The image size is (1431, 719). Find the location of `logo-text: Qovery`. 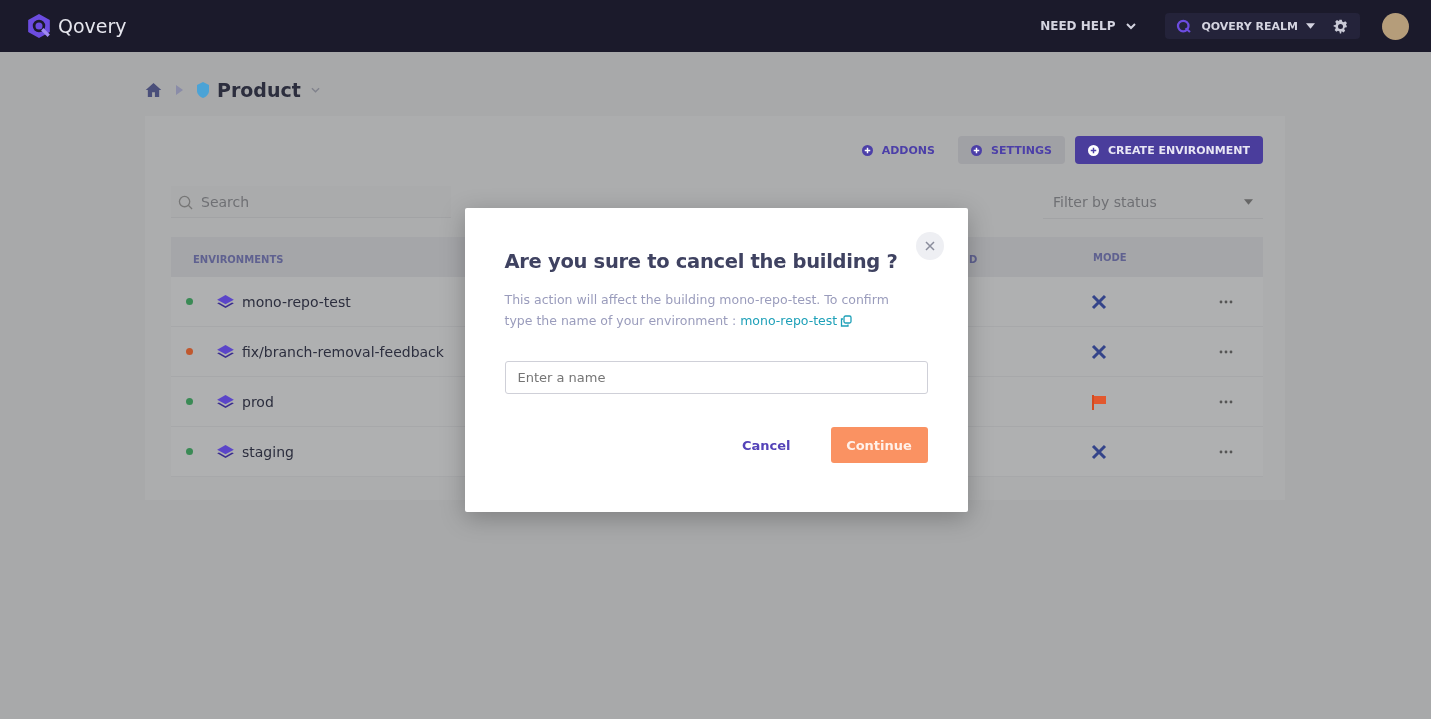

logo-text: Qovery is located at coordinates (92, 26).